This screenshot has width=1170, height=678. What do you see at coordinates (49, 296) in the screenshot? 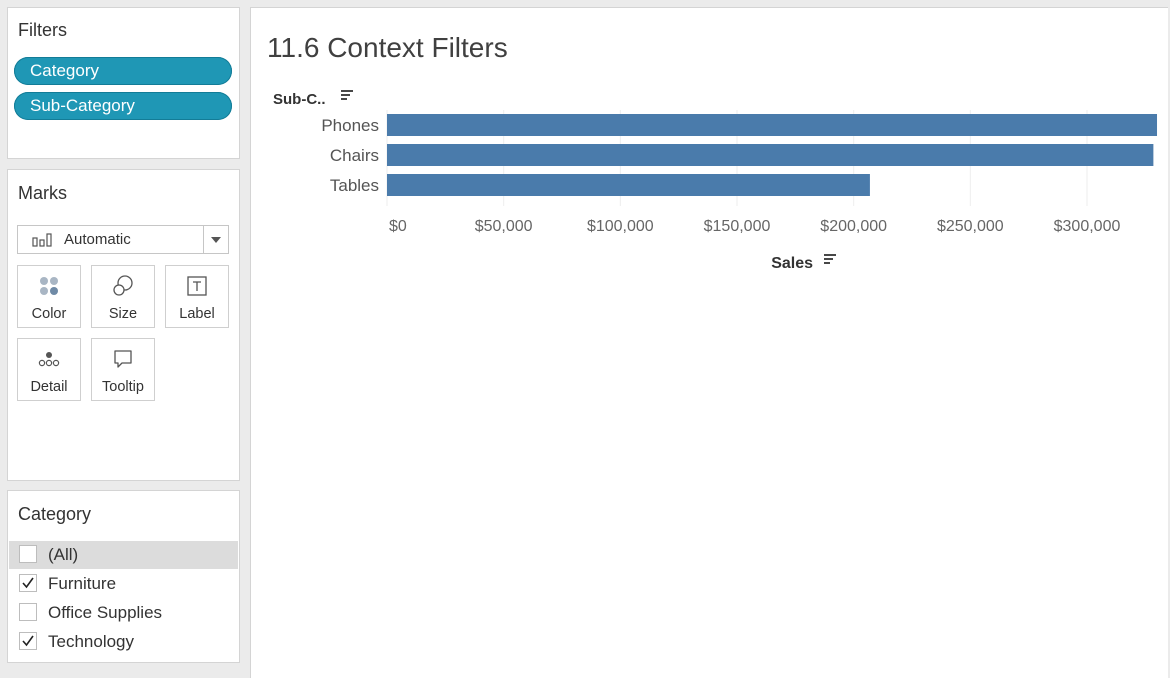
I see `color-button: Color` at bounding box center [49, 296].